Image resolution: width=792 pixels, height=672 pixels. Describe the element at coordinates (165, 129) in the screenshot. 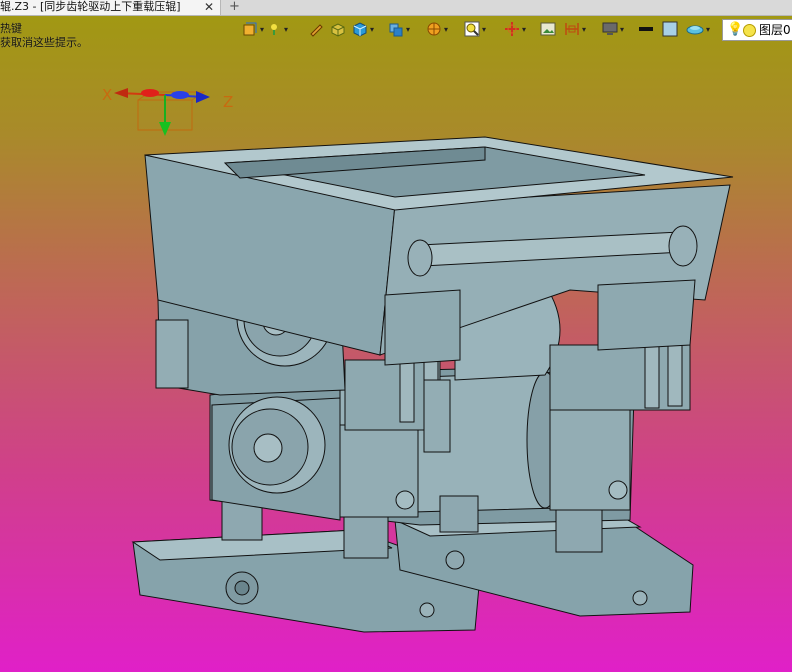

I see `y-axis-arrow-icon` at that location.